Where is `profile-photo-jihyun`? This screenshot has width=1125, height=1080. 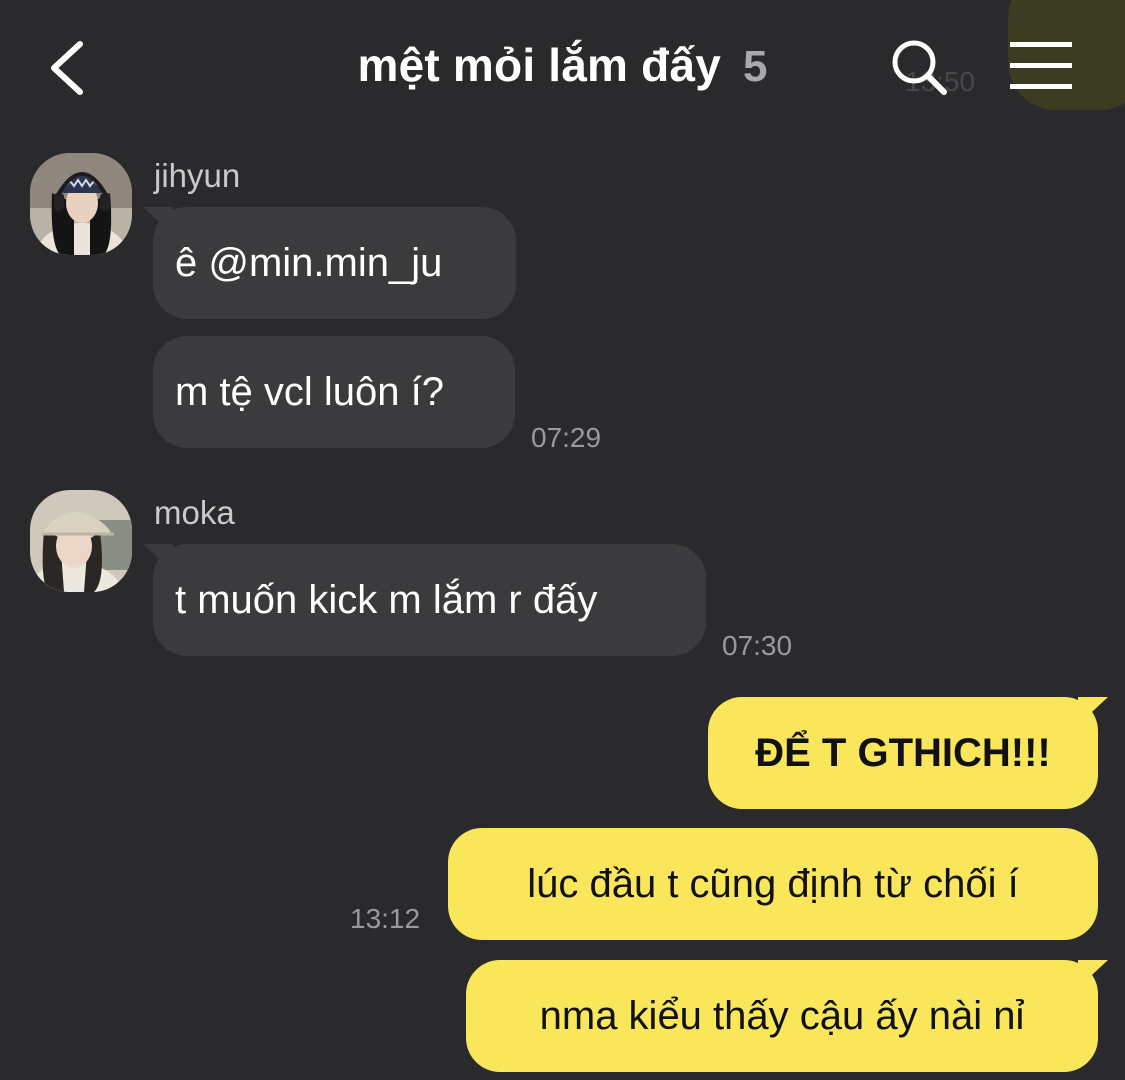 profile-photo-jihyun is located at coordinates (81, 204).